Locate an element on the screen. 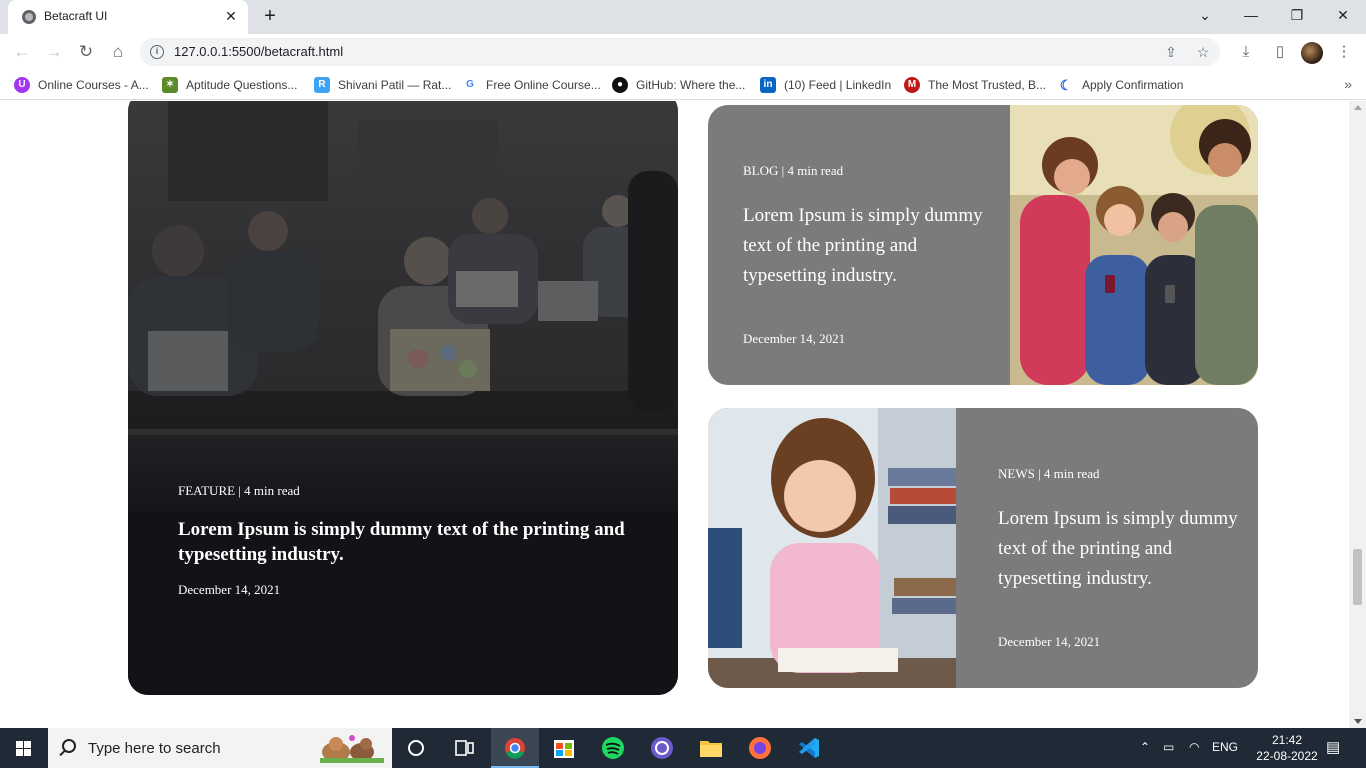 The height and width of the screenshot is (768, 1366). site-info-icon: i is located at coordinates (157, 52).